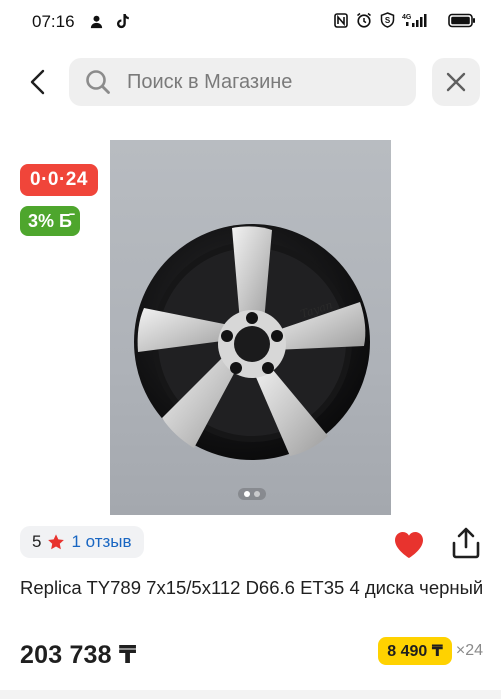 This screenshot has width=501, height=699. I want to click on search-box, so click(242, 82).